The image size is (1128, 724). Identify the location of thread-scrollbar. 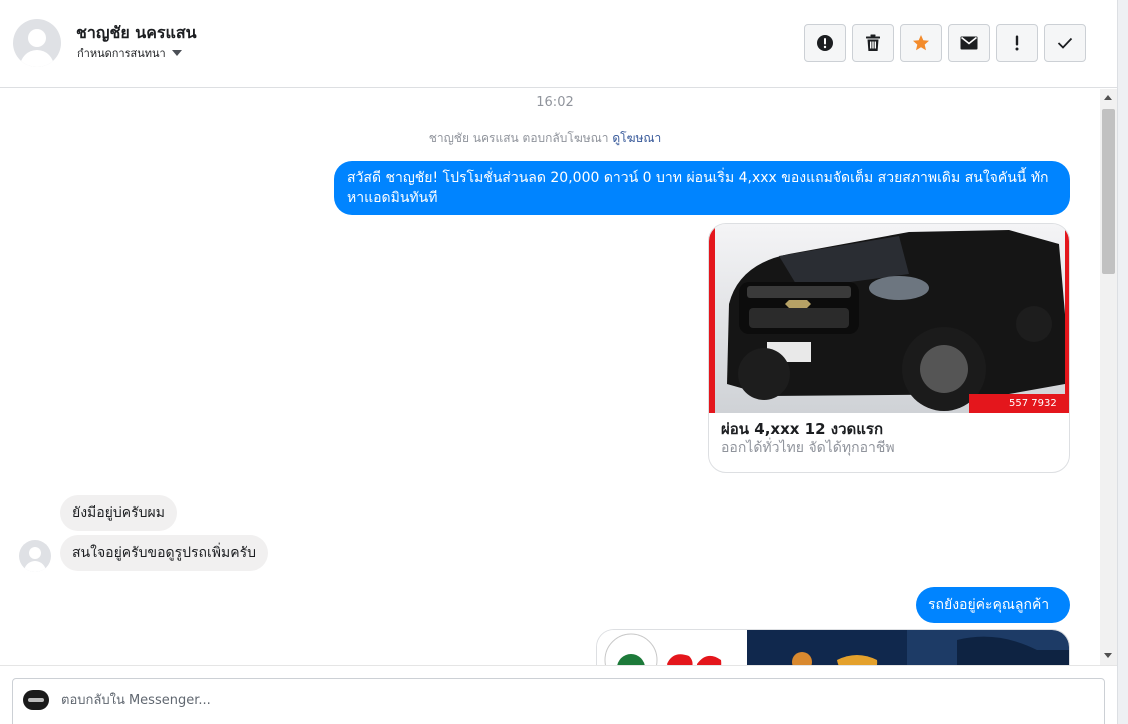
(1108, 377).